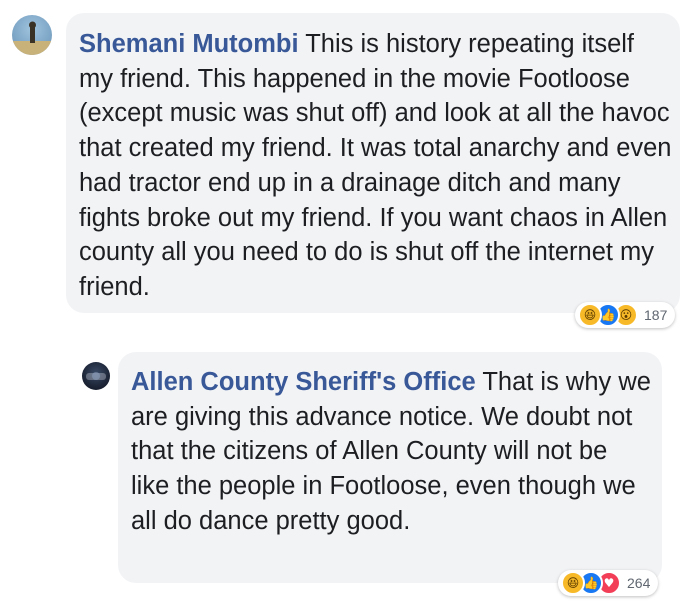 The image size is (700, 616). Describe the element at coordinates (303, 382) in the screenshot. I see `reply-author-link: Allen County Sheriff's Office` at that location.